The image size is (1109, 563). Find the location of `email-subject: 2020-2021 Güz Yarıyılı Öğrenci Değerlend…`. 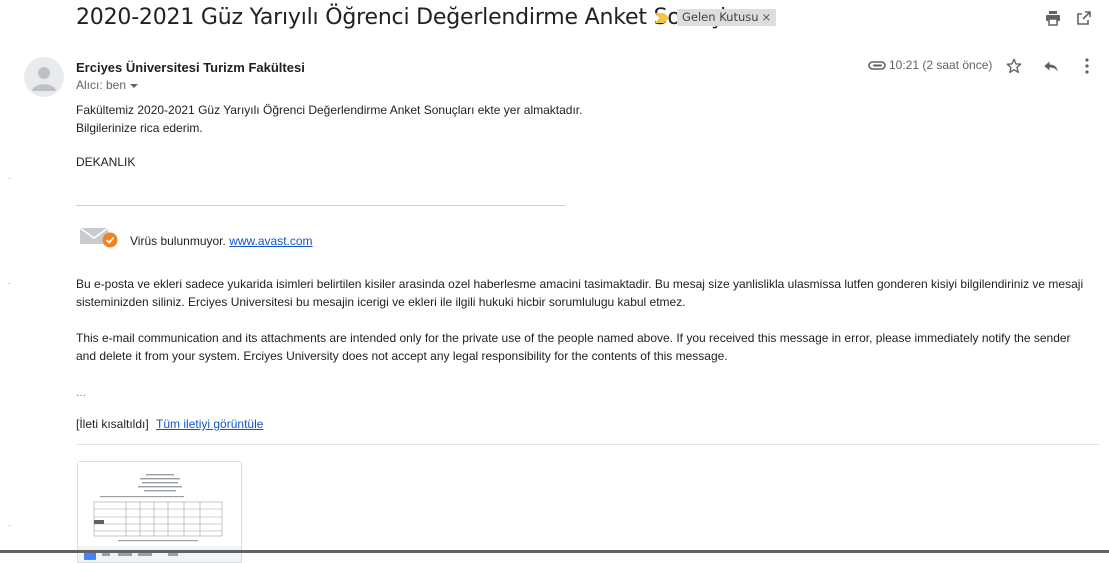

email-subject: 2020-2021 Güz Yarıyılı Öğrenci Değerlend… is located at coordinates (415, 17).